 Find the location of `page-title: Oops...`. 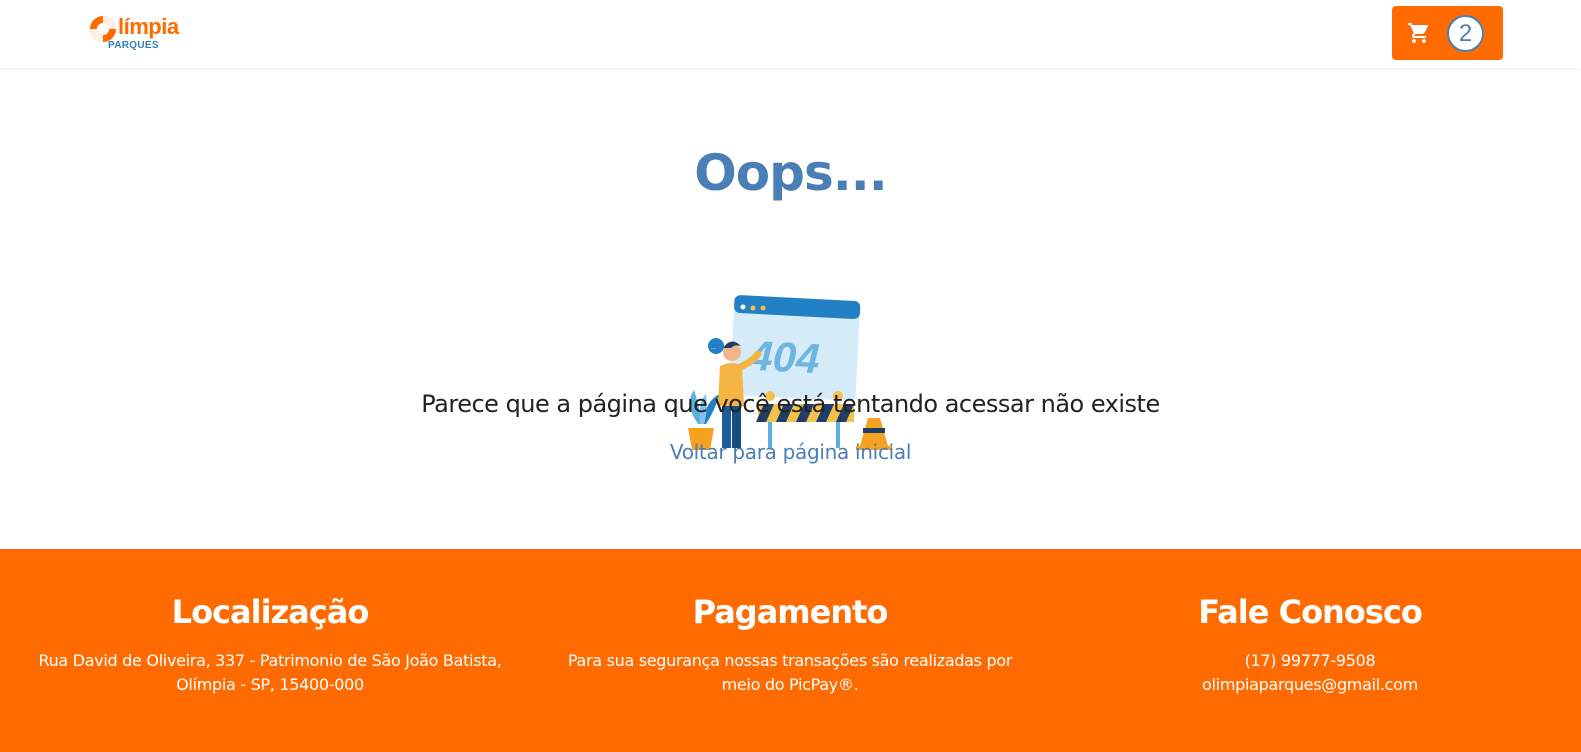

page-title: Oops... is located at coordinates (790, 173).